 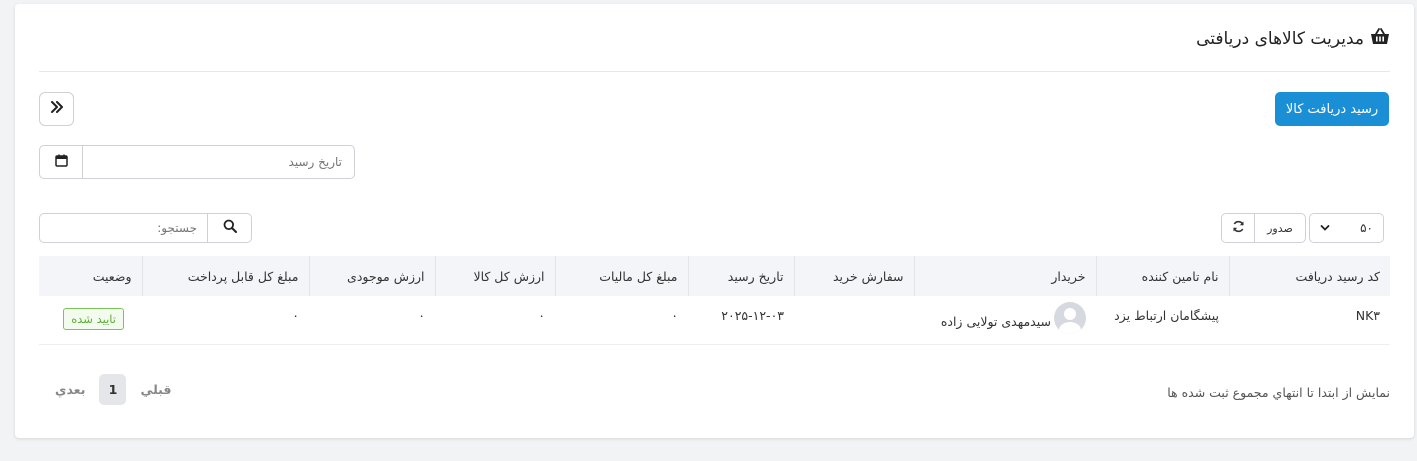 What do you see at coordinates (225, 276) in the screenshot?
I see `column-header: مبلغ کل قابل پرداخت` at bounding box center [225, 276].